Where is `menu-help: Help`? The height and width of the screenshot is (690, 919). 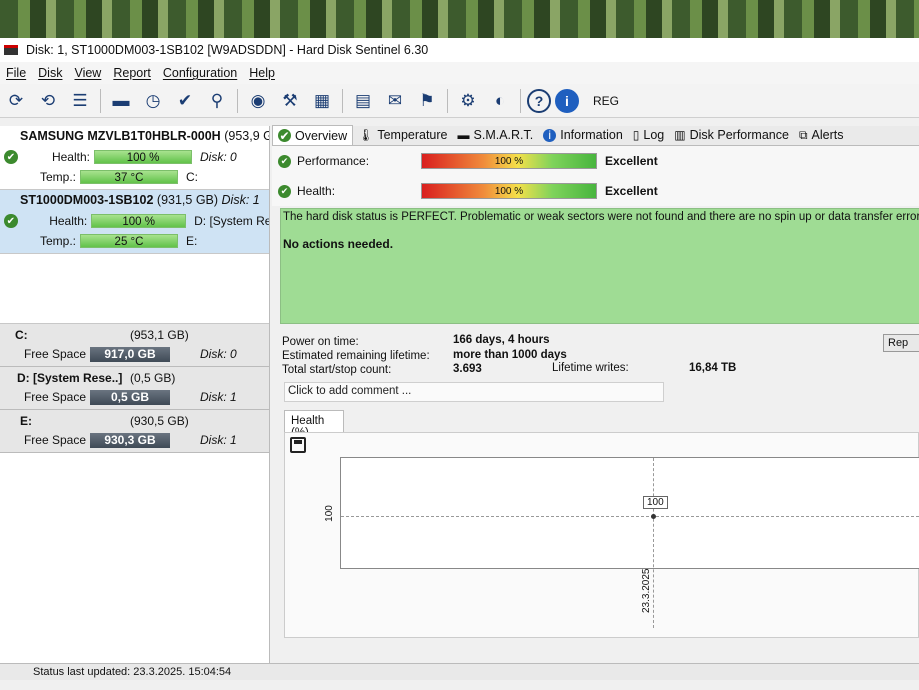
menu-help: Help is located at coordinates (262, 73).